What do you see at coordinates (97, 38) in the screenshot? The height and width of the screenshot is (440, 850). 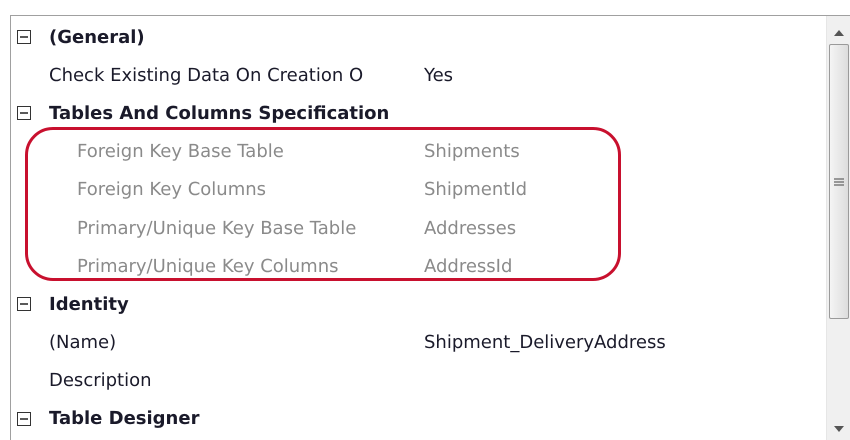 I see `category-label: (General)` at bounding box center [97, 38].